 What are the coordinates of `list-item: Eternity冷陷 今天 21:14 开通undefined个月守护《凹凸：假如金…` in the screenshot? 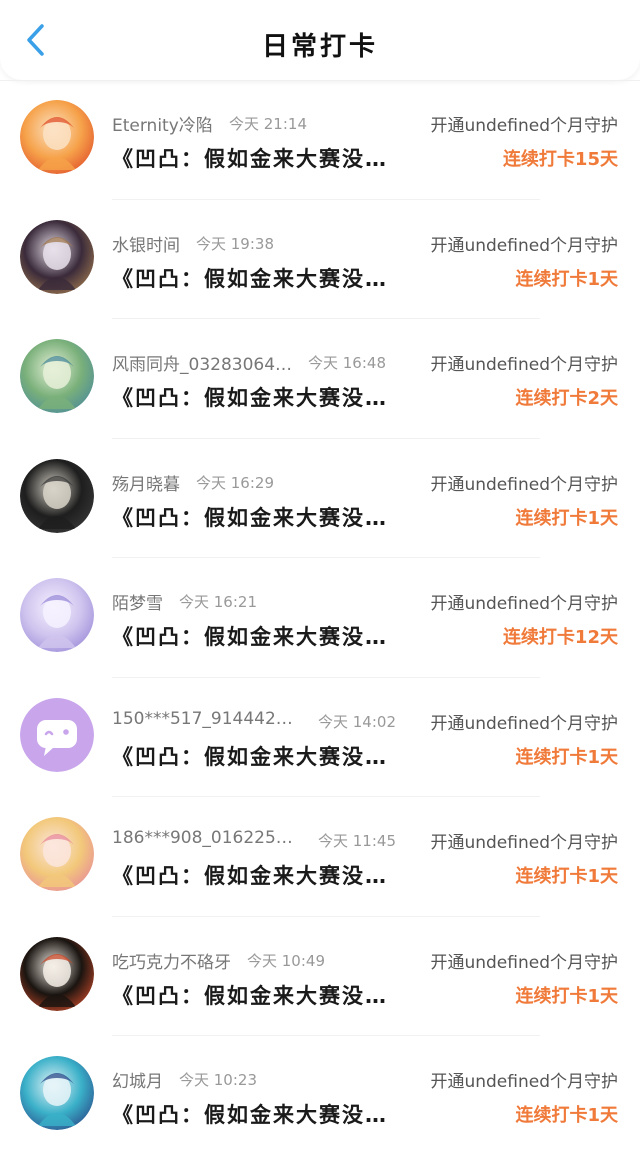 It's located at (320, 140).